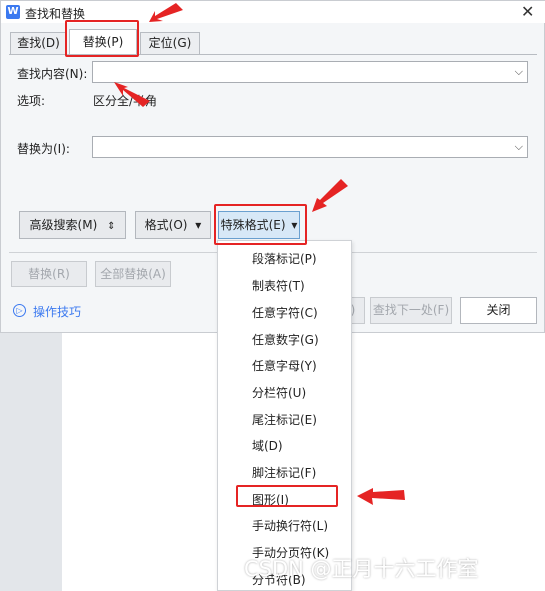  What do you see at coordinates (132, 94) in the screenshot?
I see `arrow-to-find-input-icon` at bounding box center [132, 94].